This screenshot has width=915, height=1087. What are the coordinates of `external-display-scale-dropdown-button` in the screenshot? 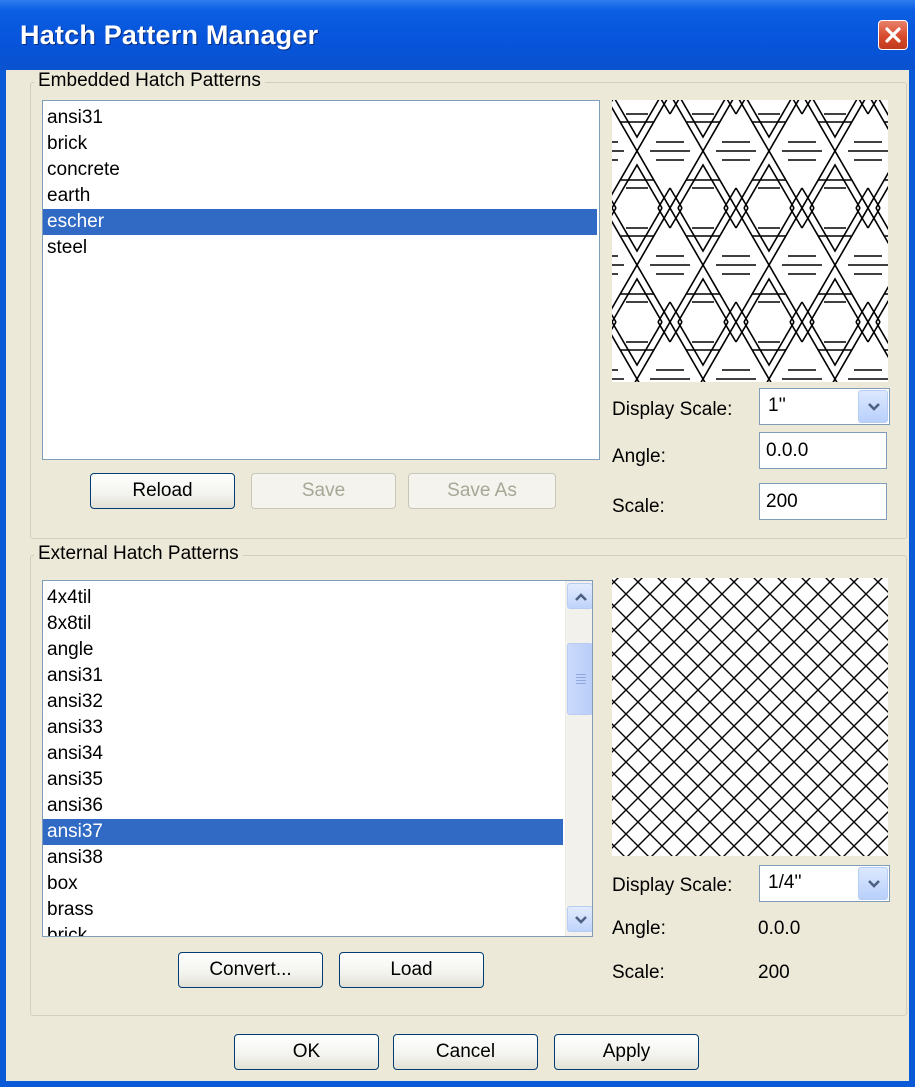 It's located at (873, 883).